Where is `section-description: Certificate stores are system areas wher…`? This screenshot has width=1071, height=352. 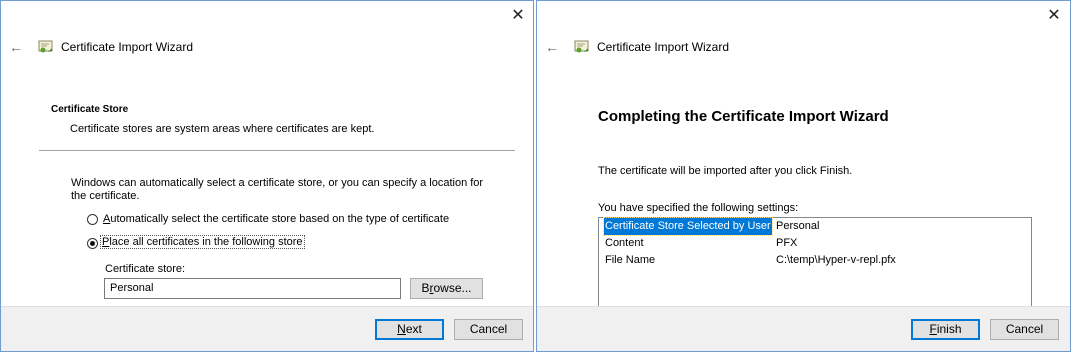
section-description: Certificate stores are system areas wher… is located at coordinates (222, 129).